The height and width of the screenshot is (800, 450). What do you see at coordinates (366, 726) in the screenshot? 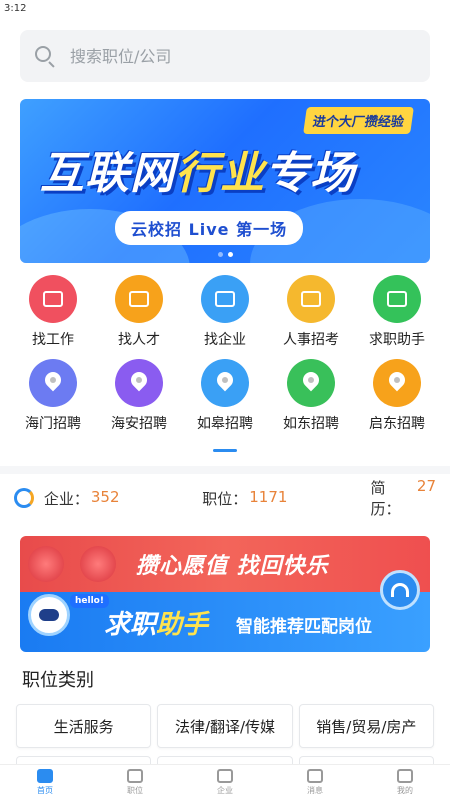
I see `category-item: 销售/贸易/房产` at bounding box center [366, 726].